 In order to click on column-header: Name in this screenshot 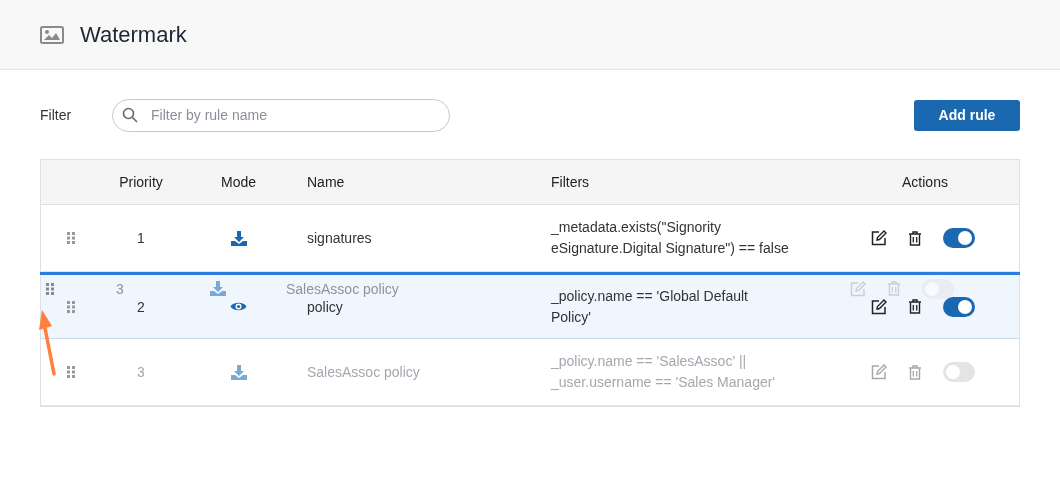, I will do `click(326, 182)`.